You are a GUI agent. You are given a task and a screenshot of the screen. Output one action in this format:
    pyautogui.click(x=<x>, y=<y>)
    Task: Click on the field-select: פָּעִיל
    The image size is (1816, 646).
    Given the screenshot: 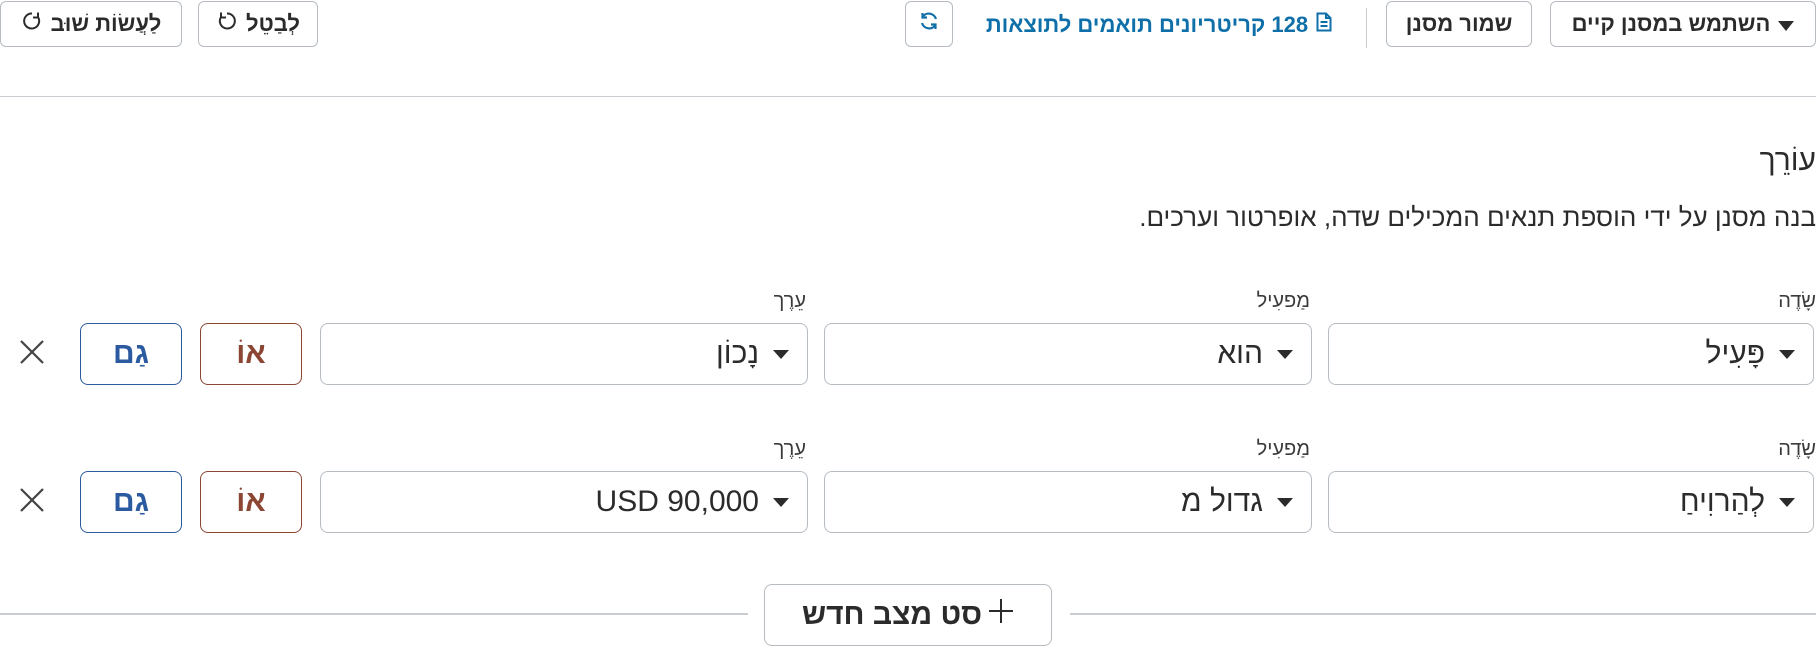 What is the action you would take?
    pyautogui.click(x=1571, y=354)
    